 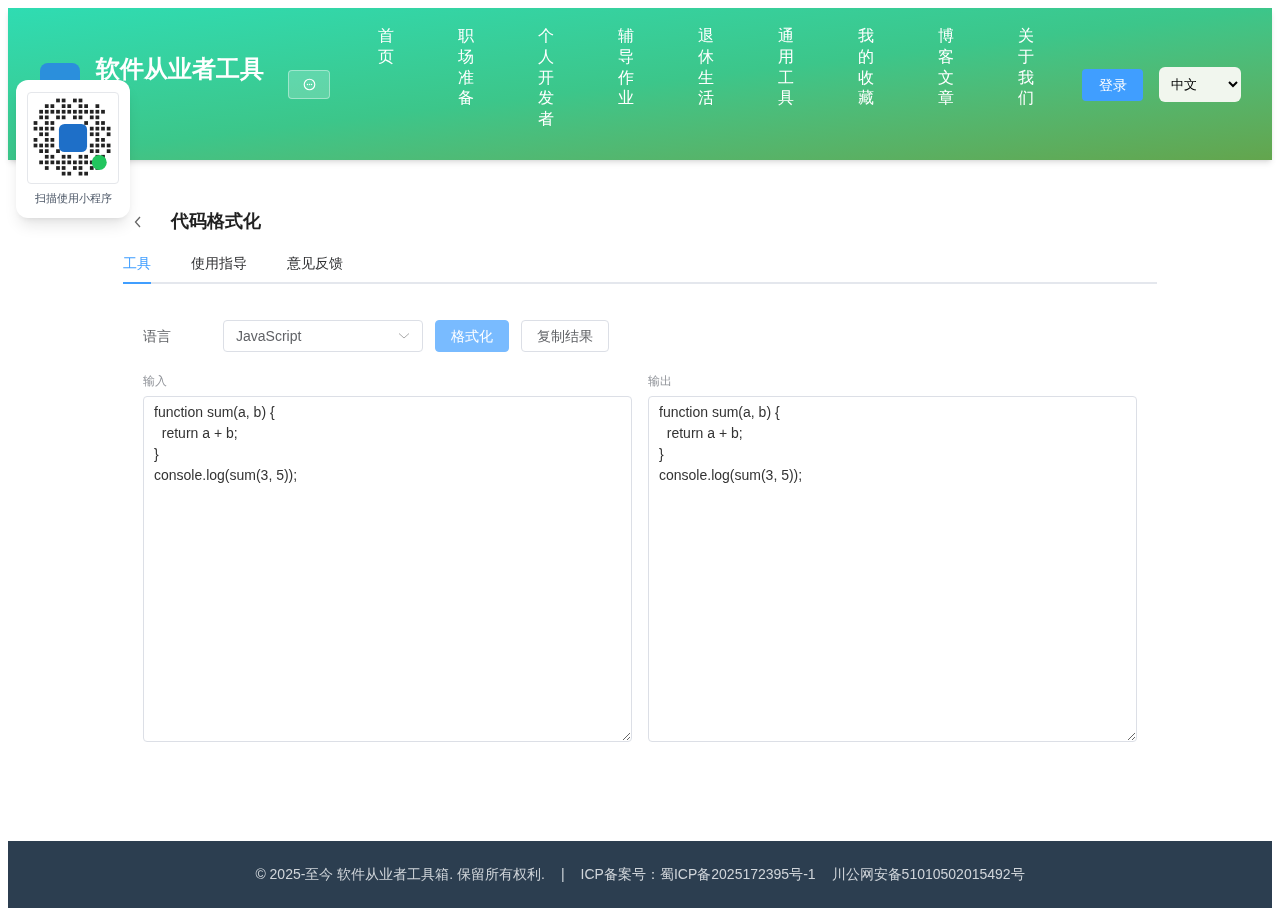 I want to click on chat-bubble-icon, so click(x=309, y=84).